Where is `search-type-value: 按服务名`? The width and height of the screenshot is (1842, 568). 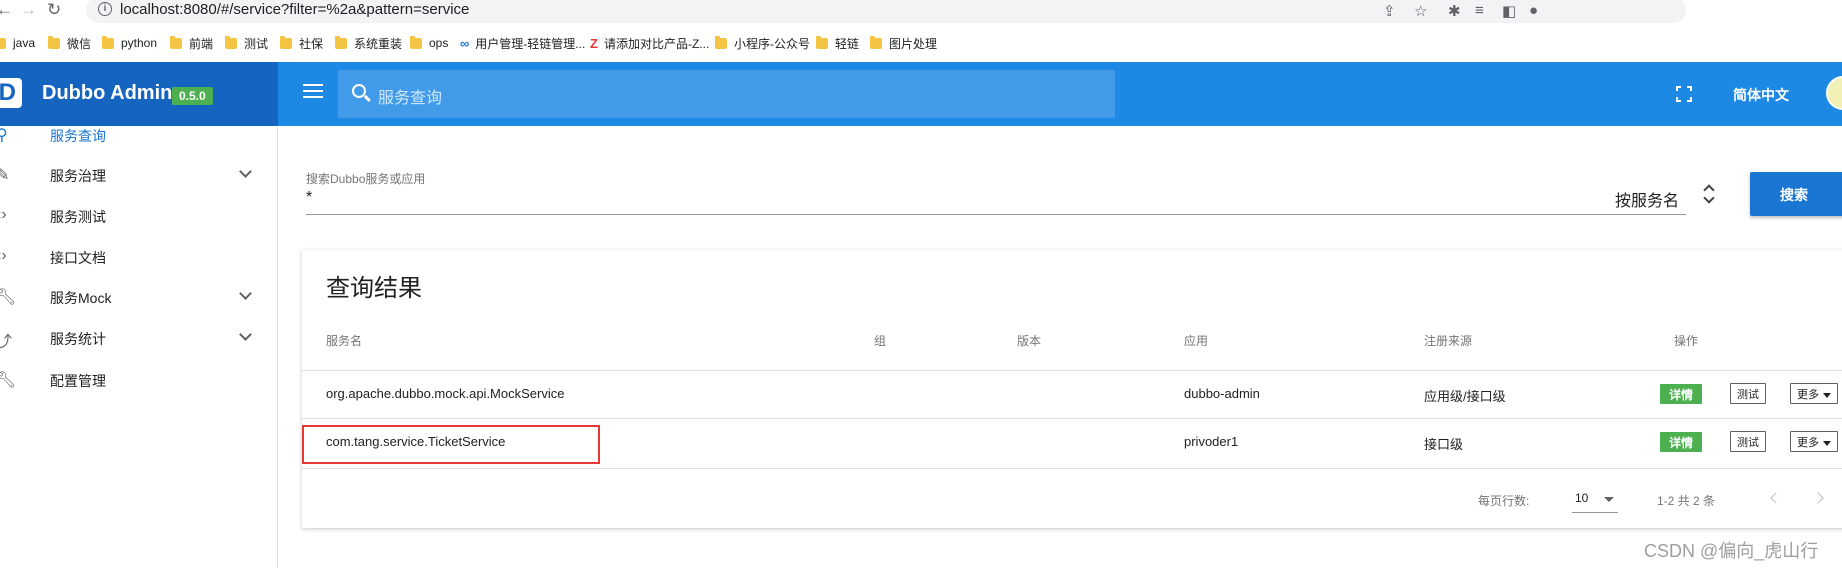
search-type-value: 按服务名 is located at coordinates (1647, 201).